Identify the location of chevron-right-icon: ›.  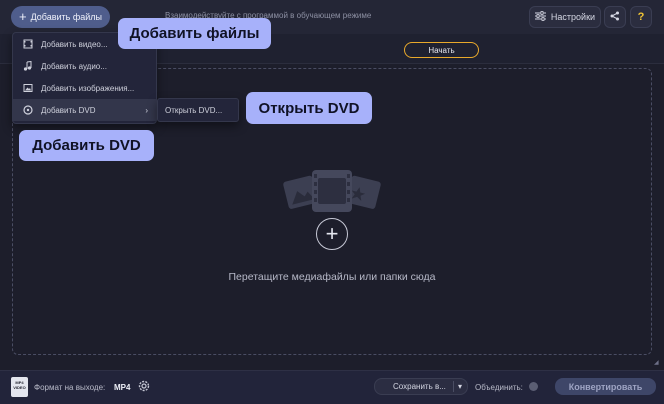
(146, 110).